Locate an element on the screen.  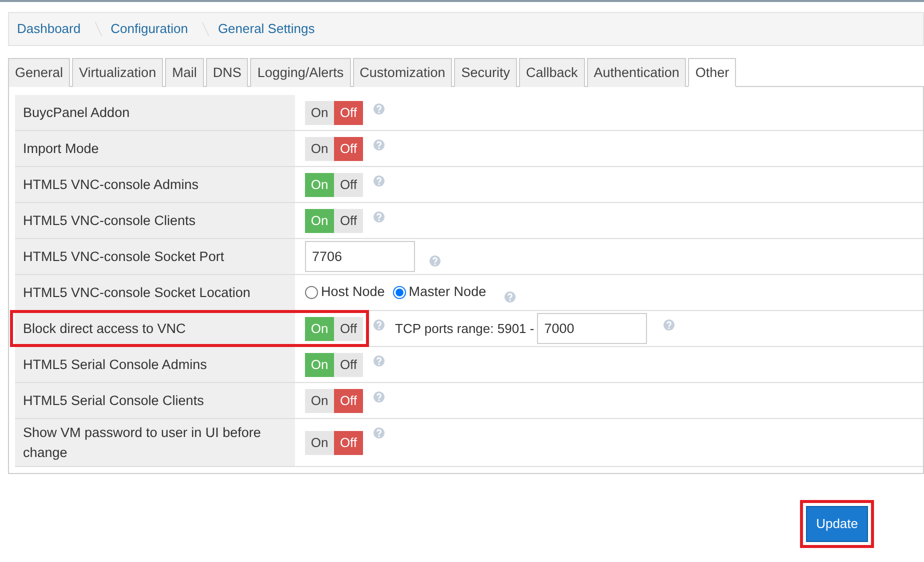
breadcrumb-link: Configuration is located at coordinates (149, 29).